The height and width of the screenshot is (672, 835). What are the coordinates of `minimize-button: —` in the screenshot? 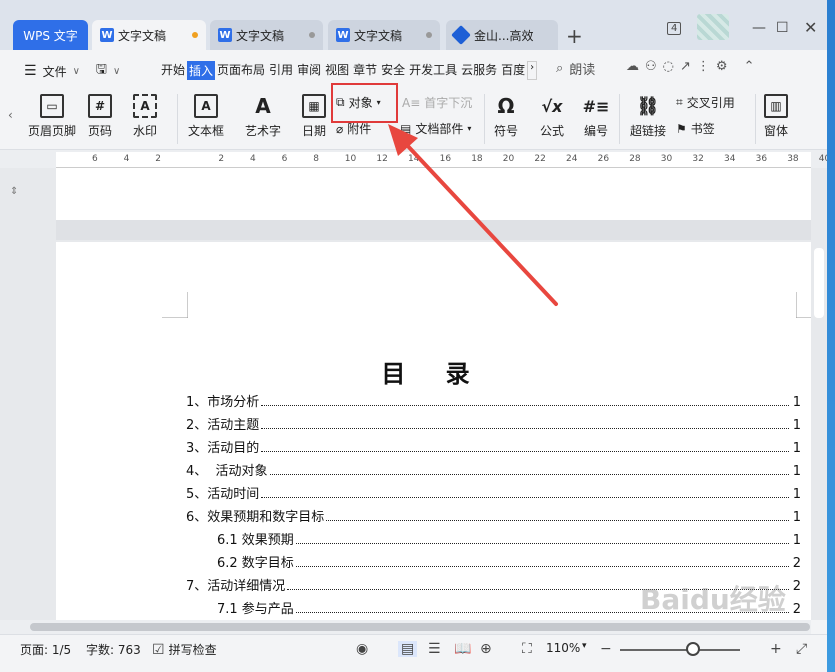 It's located at (759, 28).